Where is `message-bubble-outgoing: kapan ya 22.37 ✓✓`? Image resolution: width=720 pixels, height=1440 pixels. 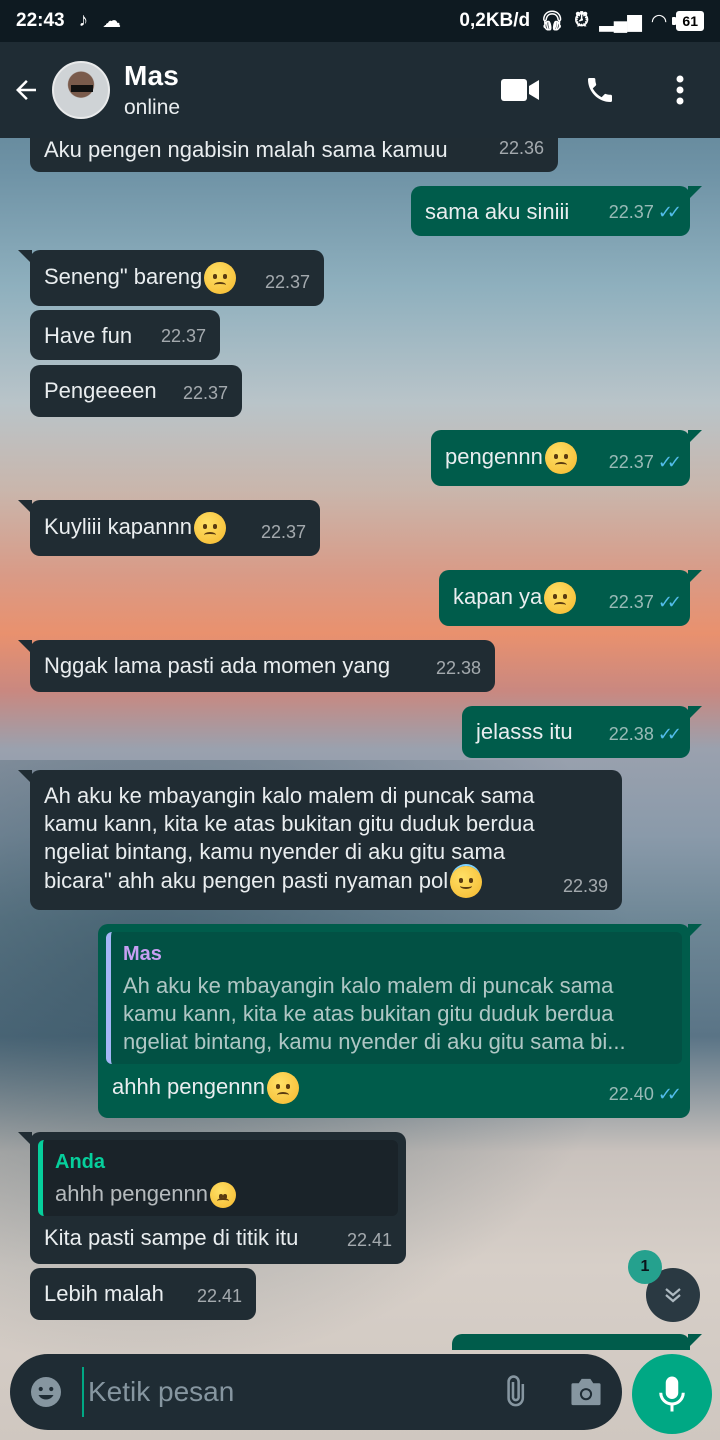
message-bubble-outgoing: kapan ya 22.37 ✓✓ is located at coordinates (570, 598).